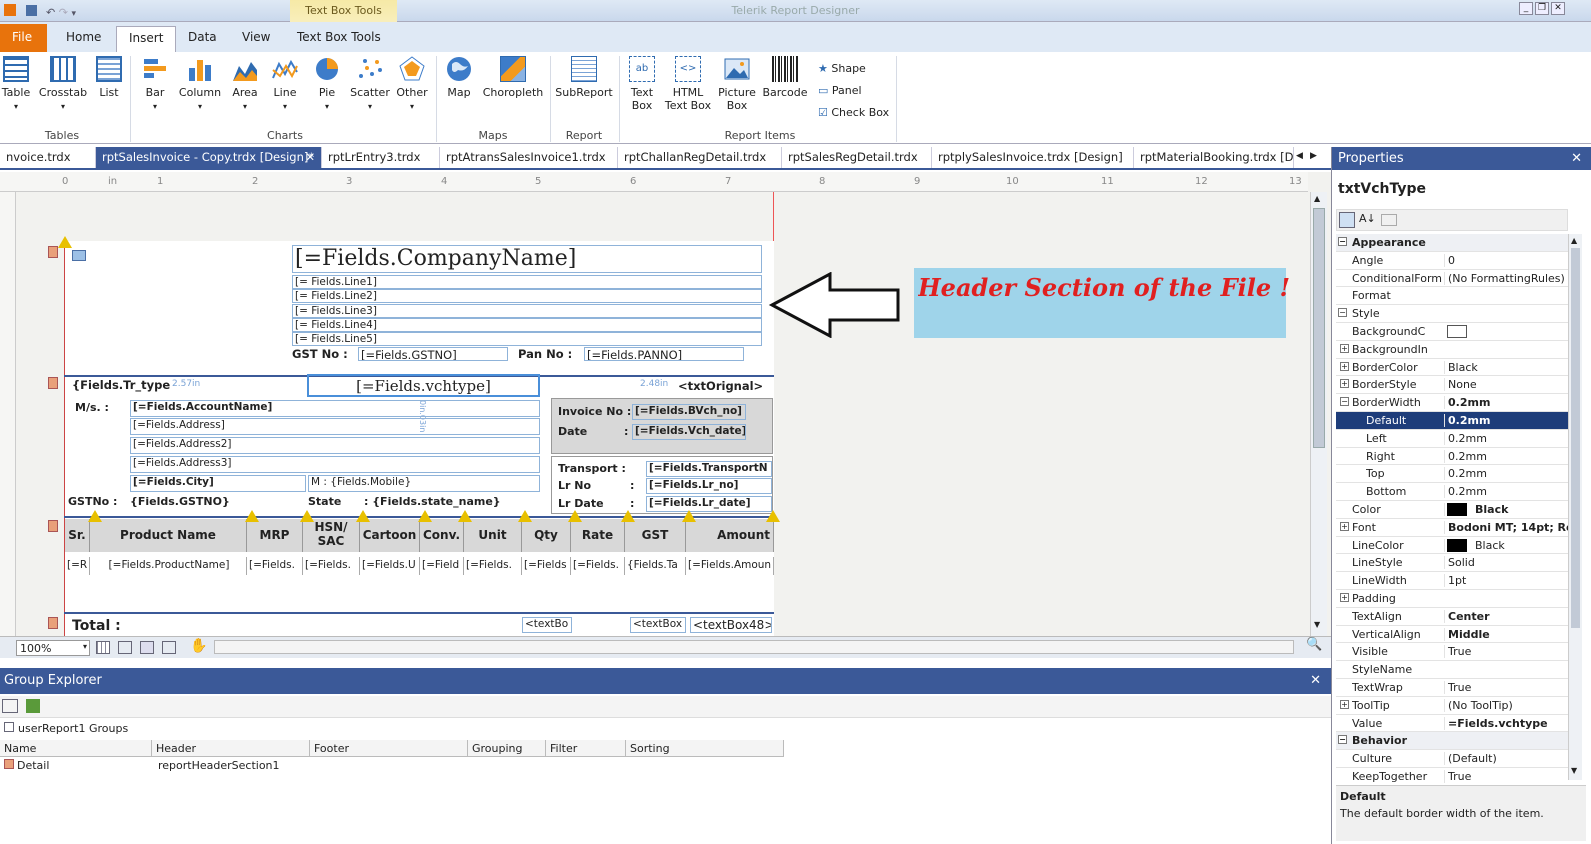  I want to click on scatter-chart-button: Scatter ▾, so click(370, 84).